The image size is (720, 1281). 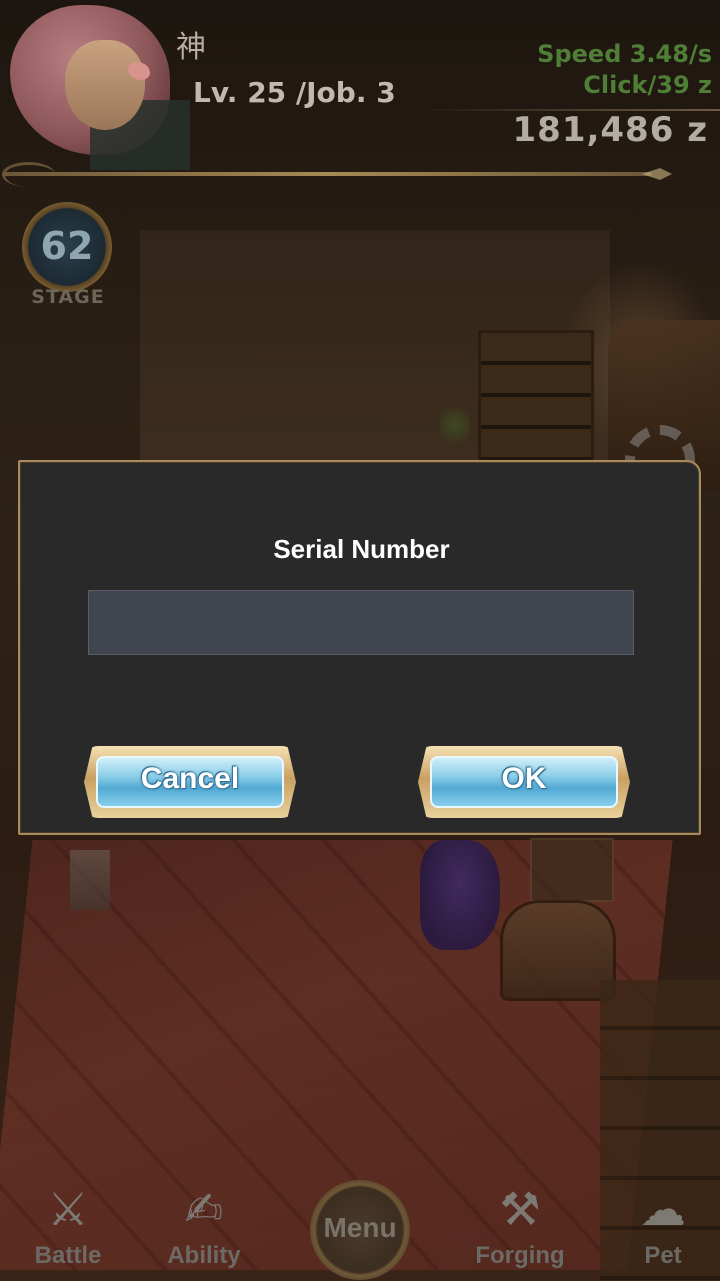 What do you see at coordinates (460, 895) in the screenshot?
I see `purple-cloth` at bounding box center [460, 895].